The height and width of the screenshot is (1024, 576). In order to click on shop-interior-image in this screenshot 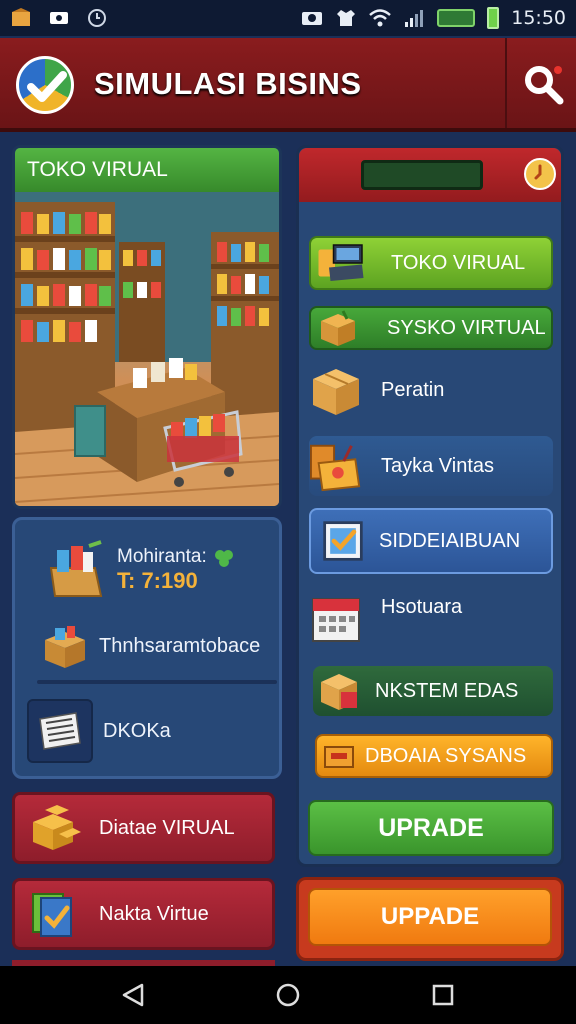, I will do `click(147, 349)`.